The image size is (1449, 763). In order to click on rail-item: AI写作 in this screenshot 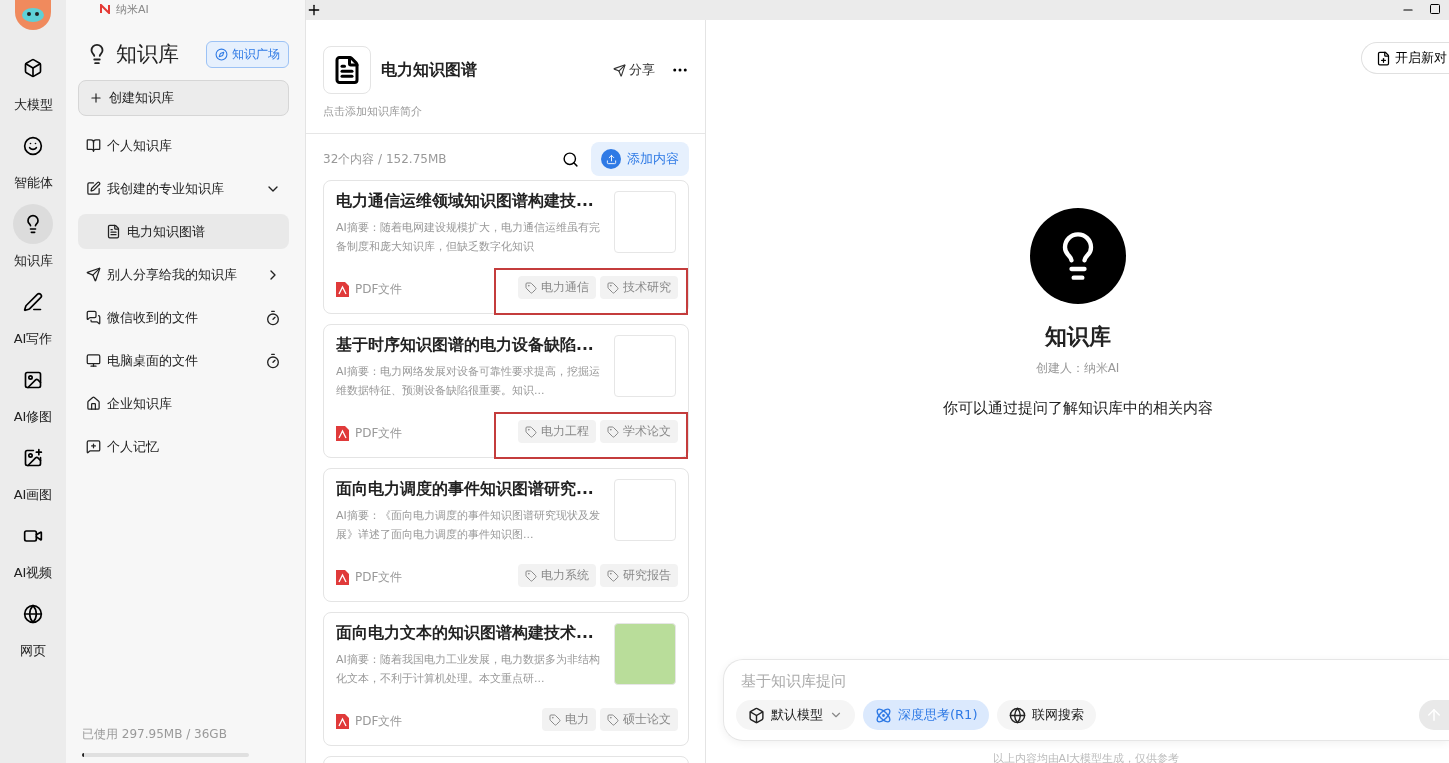, I will do `click(33, 315)`.